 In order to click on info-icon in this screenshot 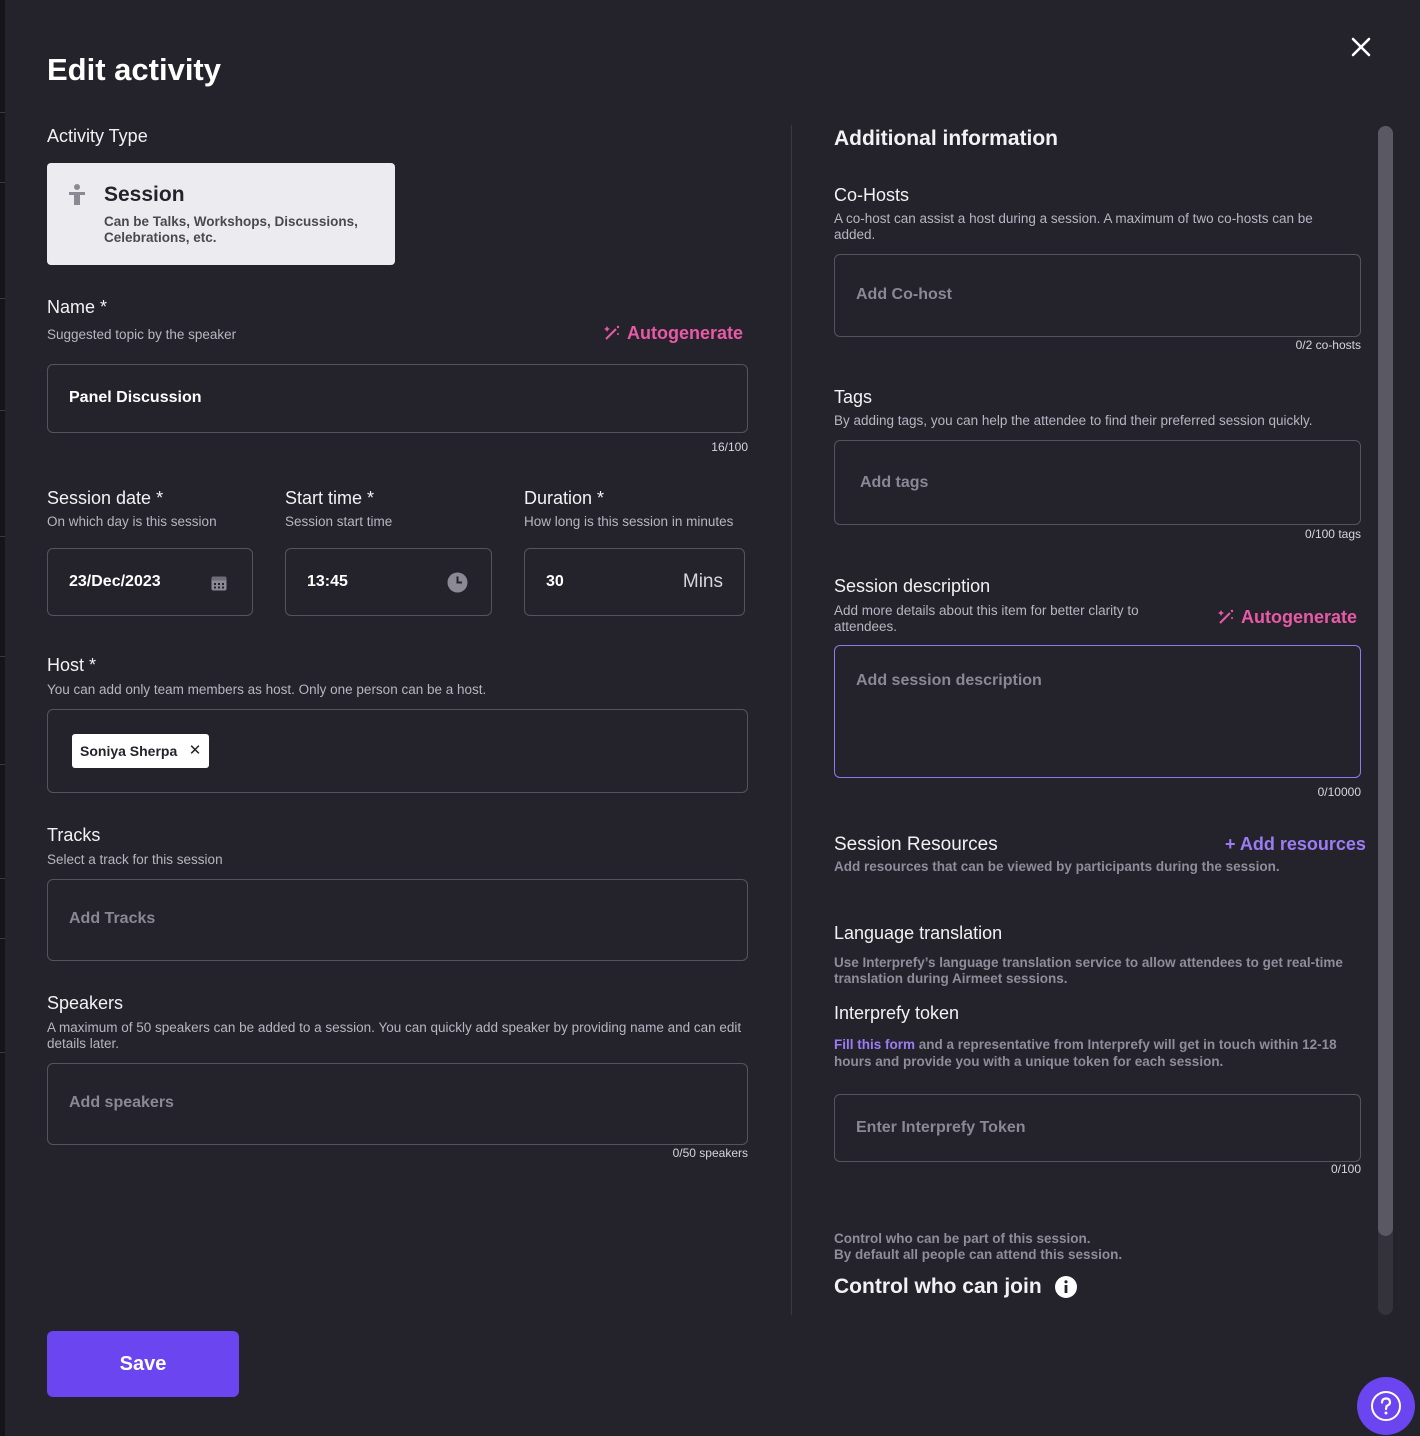, I will do `click(1066, 1287)`.